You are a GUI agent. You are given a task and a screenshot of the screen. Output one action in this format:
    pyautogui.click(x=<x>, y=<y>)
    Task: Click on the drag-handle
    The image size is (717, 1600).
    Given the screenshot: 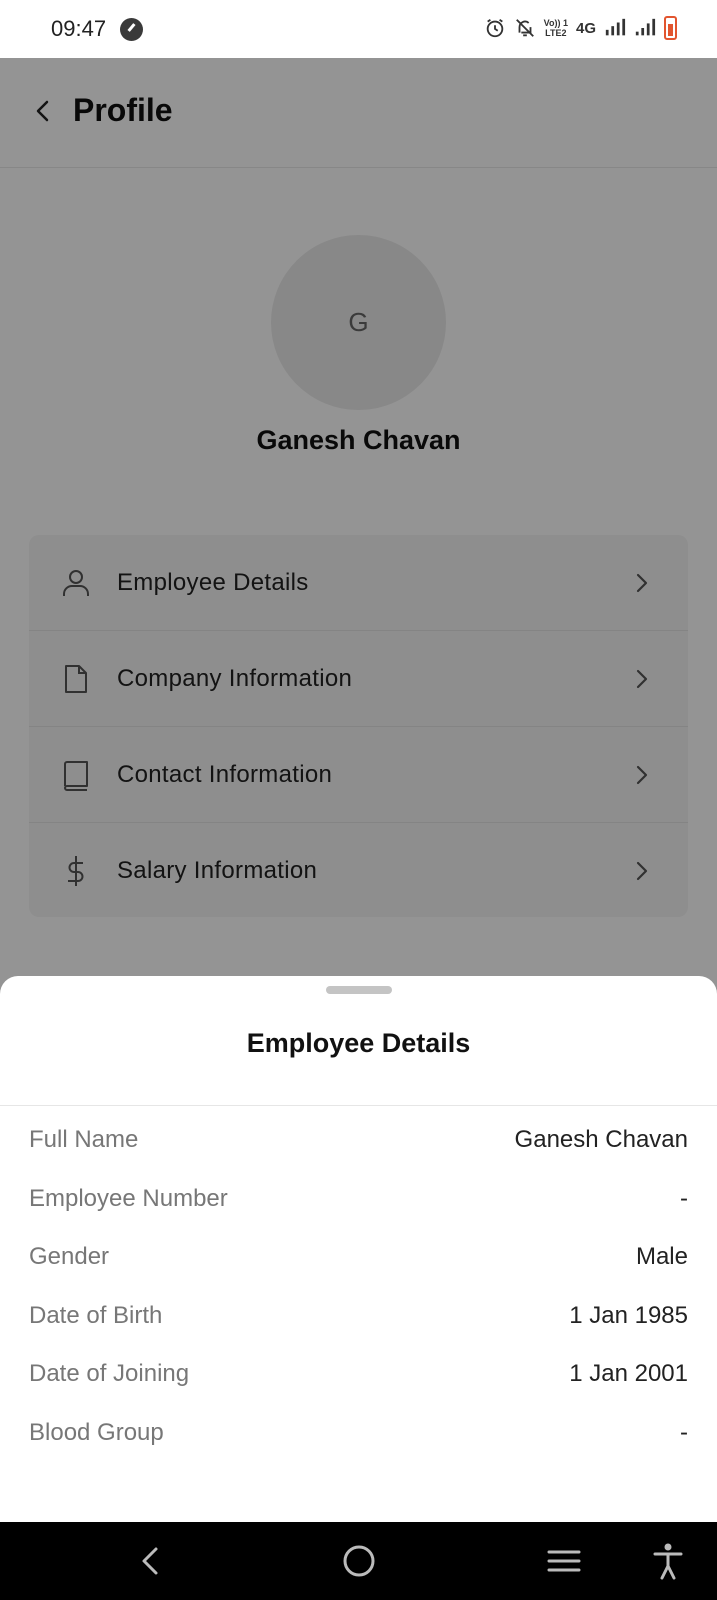 What is the action you would take?
    pyautogui.click(x=359, y=990)
    